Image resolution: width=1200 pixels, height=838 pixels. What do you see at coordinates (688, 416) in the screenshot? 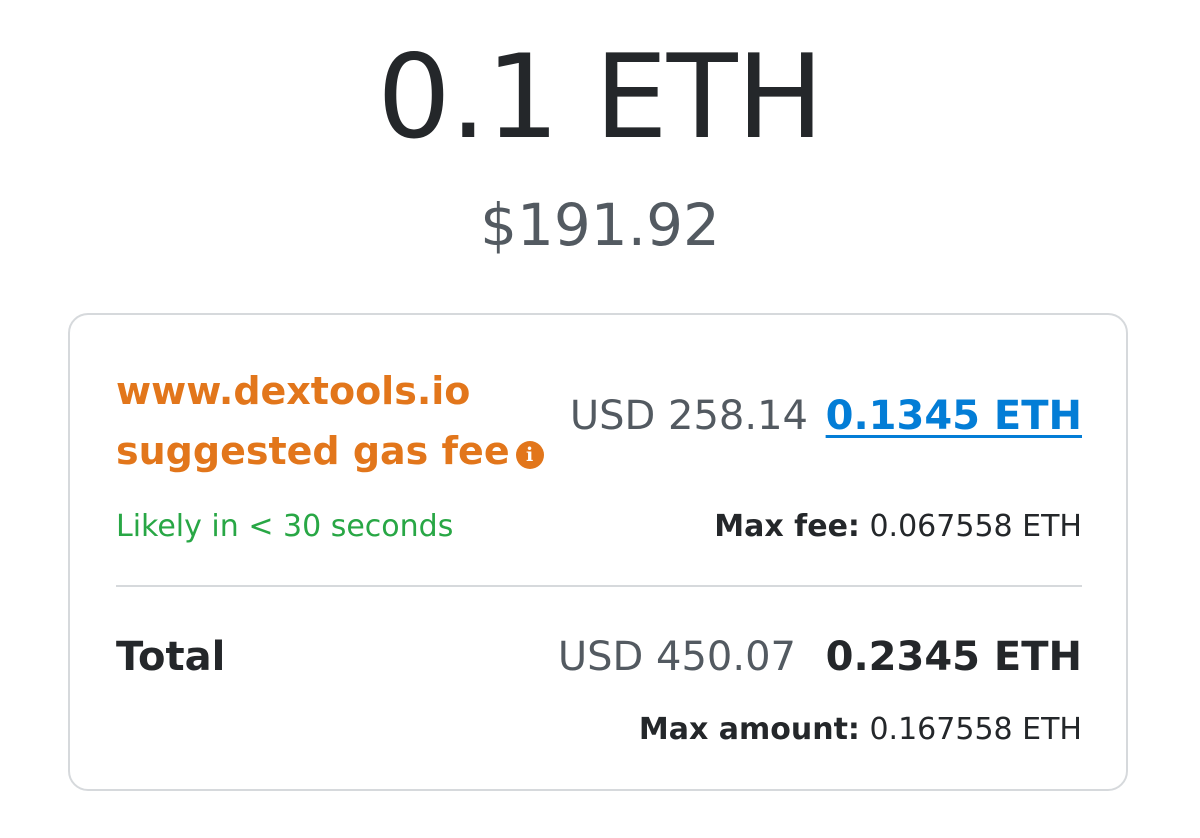
I see `gas-fee-usd: USD 258.14` at bounding box center [688, 416].